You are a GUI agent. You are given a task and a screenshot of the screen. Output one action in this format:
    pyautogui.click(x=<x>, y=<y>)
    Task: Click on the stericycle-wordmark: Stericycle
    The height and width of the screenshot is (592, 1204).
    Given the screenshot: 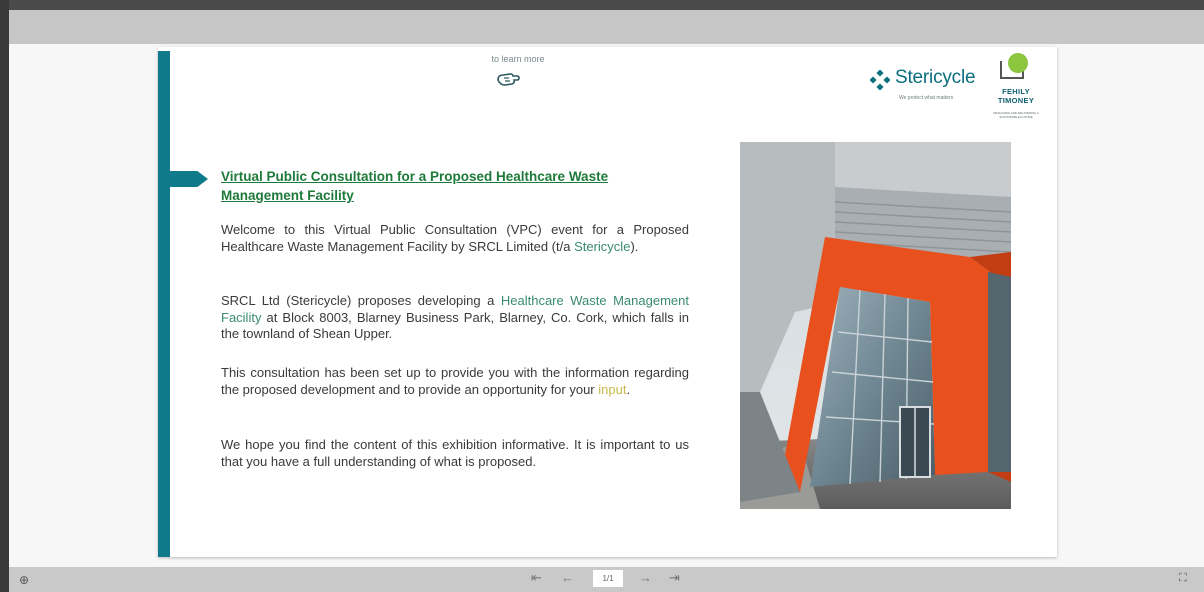 What is the action you would take?
    pyautogui.click(x=935, y=77)
    